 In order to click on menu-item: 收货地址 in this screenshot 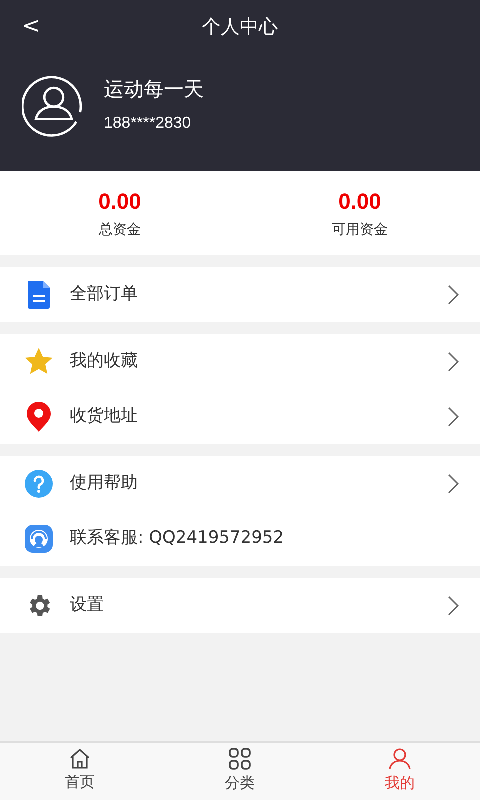, I will do `click(240, 416)`.